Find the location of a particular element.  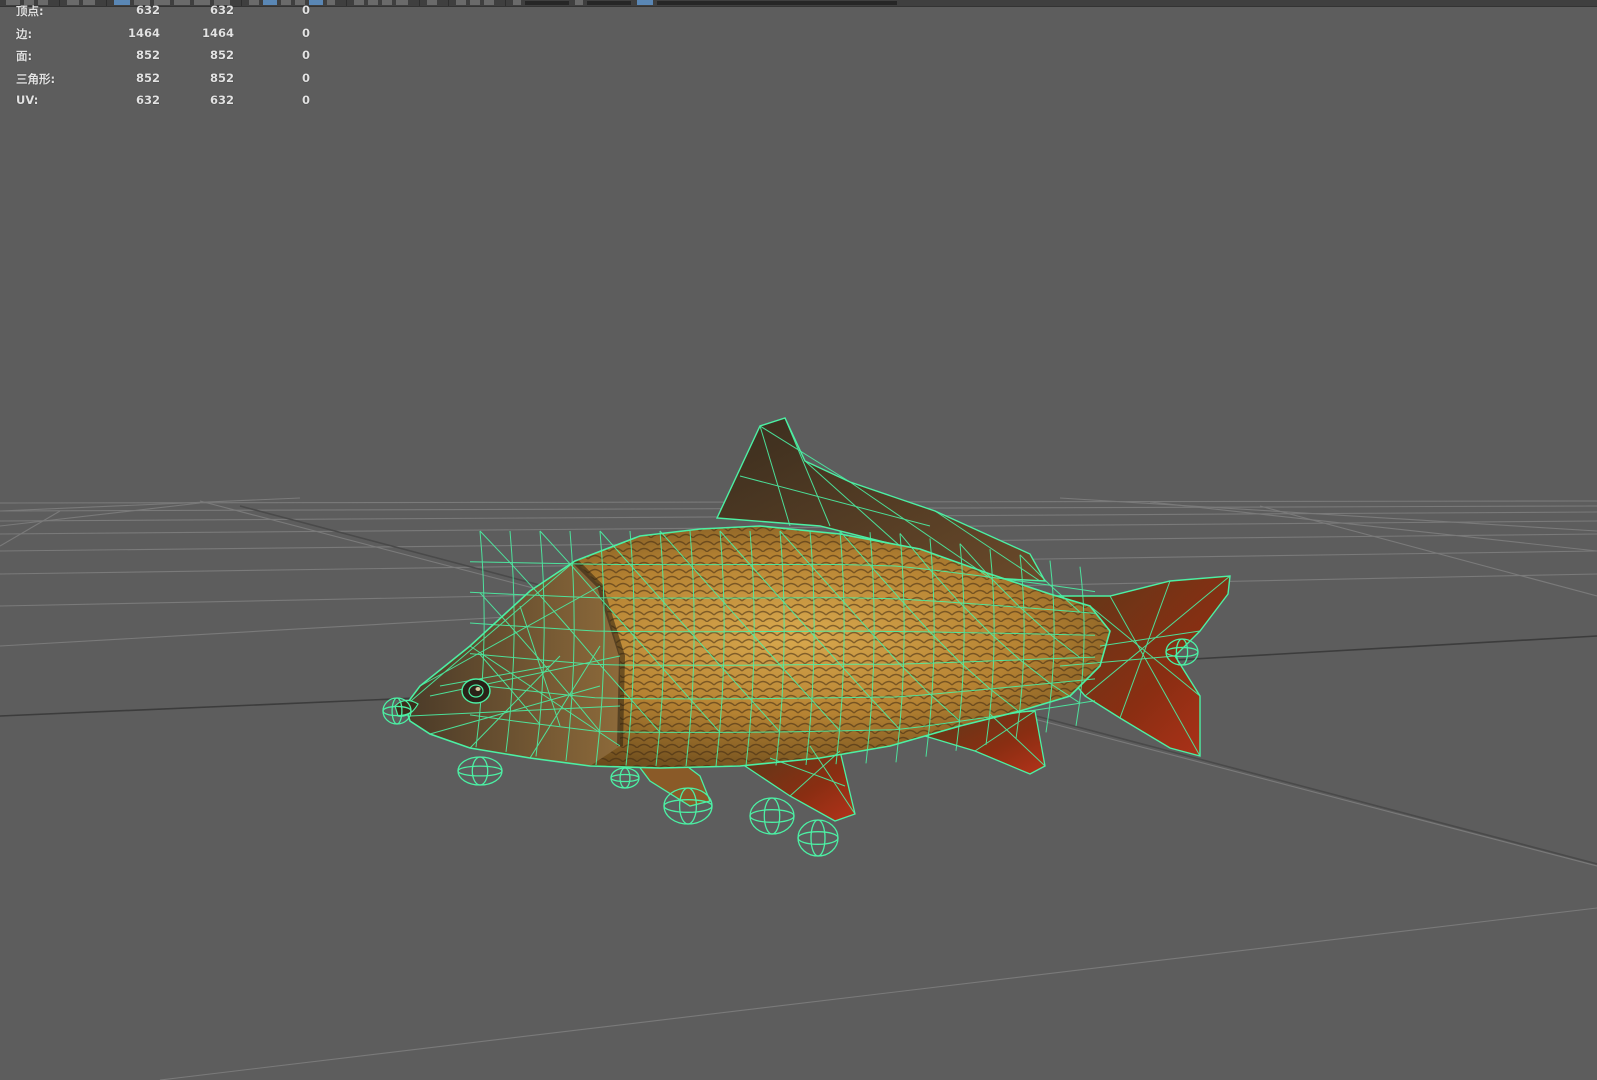

eye-highlight is located at coordinates (478, 689).